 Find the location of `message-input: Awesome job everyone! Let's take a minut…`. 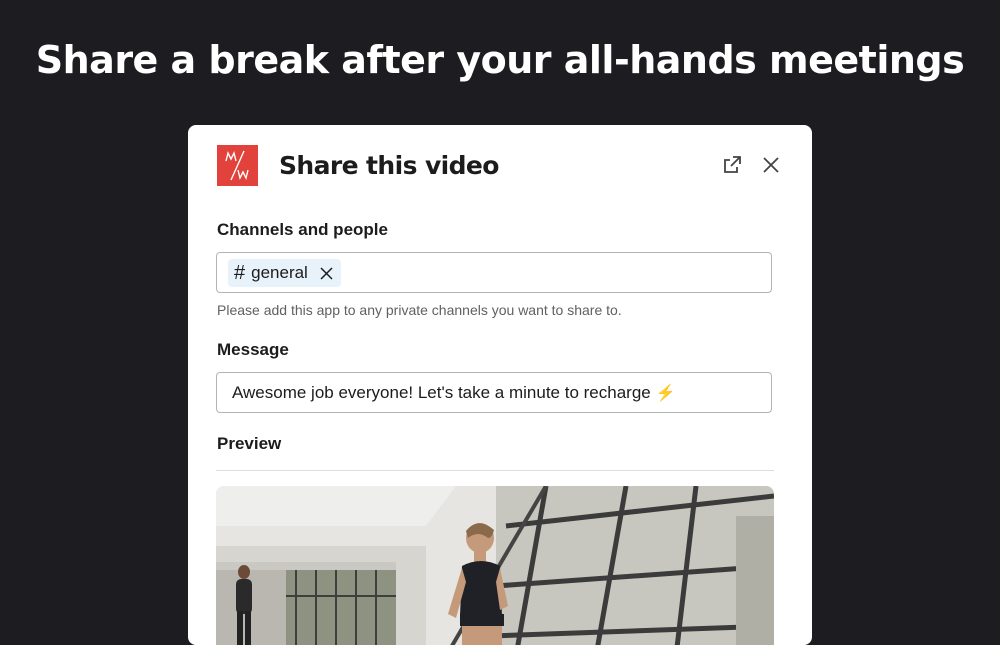

message-input: Awesome job everyone! Let's take a minut… is located at coordinates (494, 392).